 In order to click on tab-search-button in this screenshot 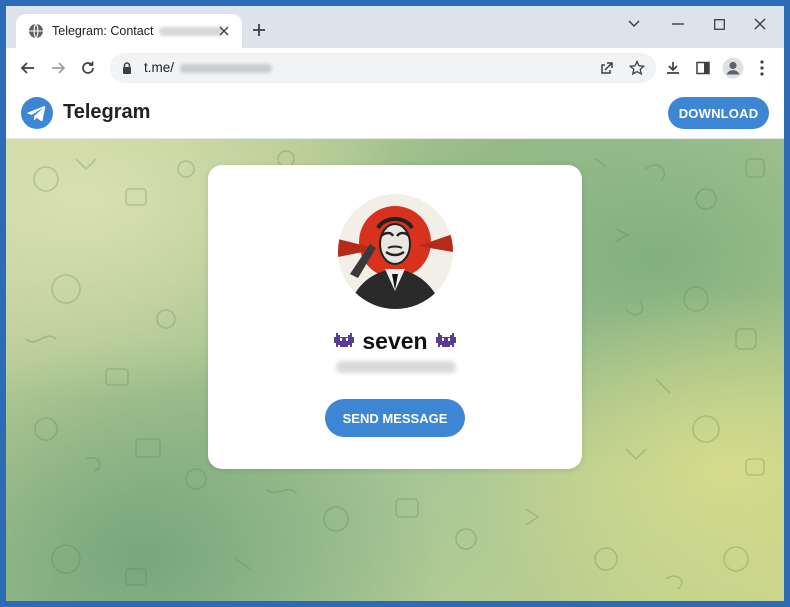, I will do `click(634, 24)`.